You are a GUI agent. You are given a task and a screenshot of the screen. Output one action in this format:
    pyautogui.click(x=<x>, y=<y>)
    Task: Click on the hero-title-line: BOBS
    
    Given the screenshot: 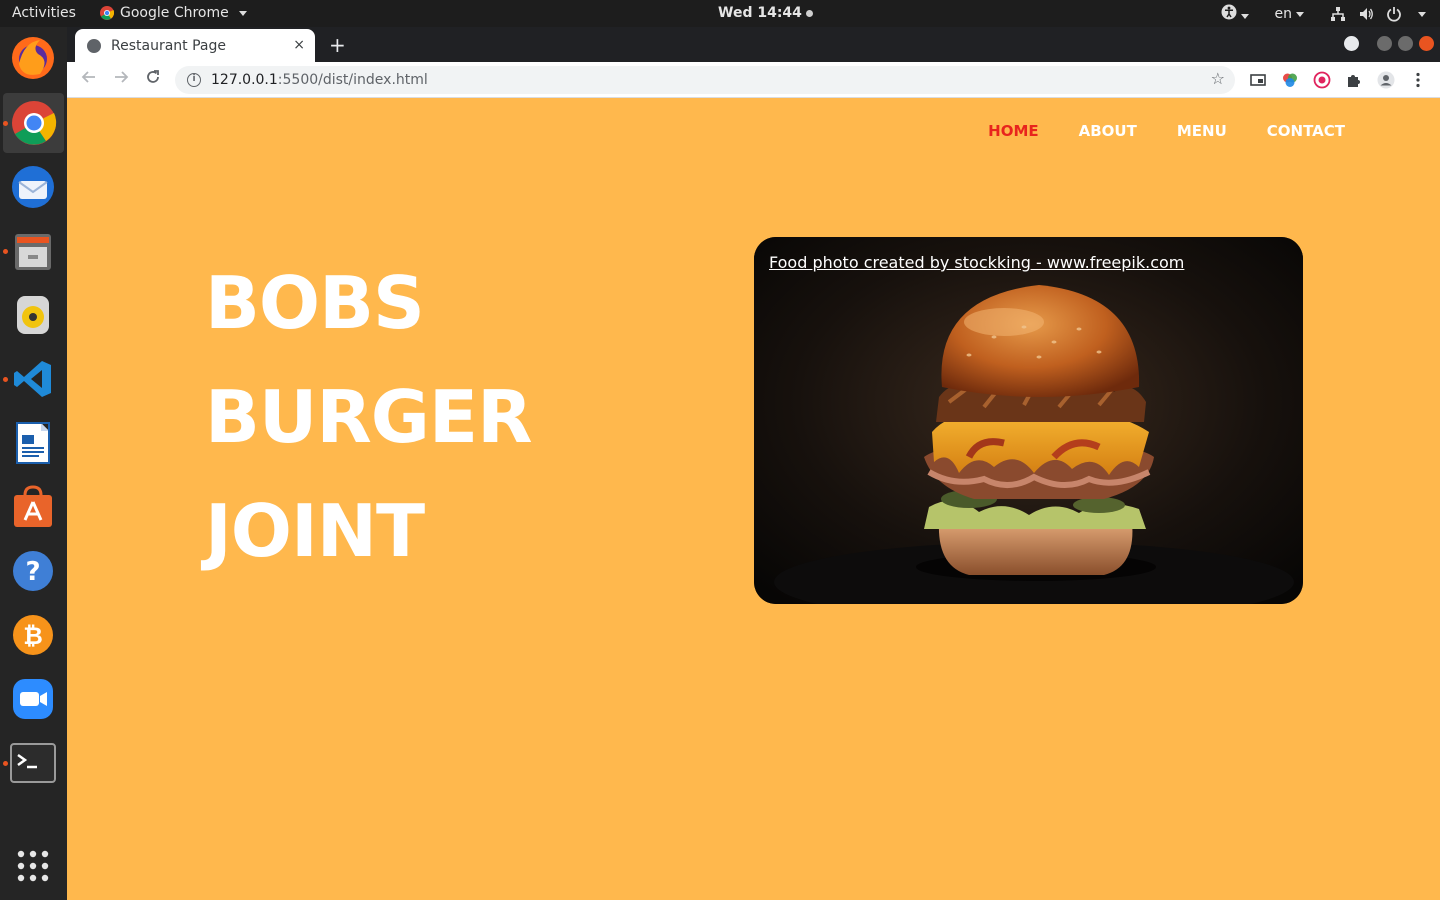 What is the action you would take?
    pyautogui.click(x=315, y=303)
    